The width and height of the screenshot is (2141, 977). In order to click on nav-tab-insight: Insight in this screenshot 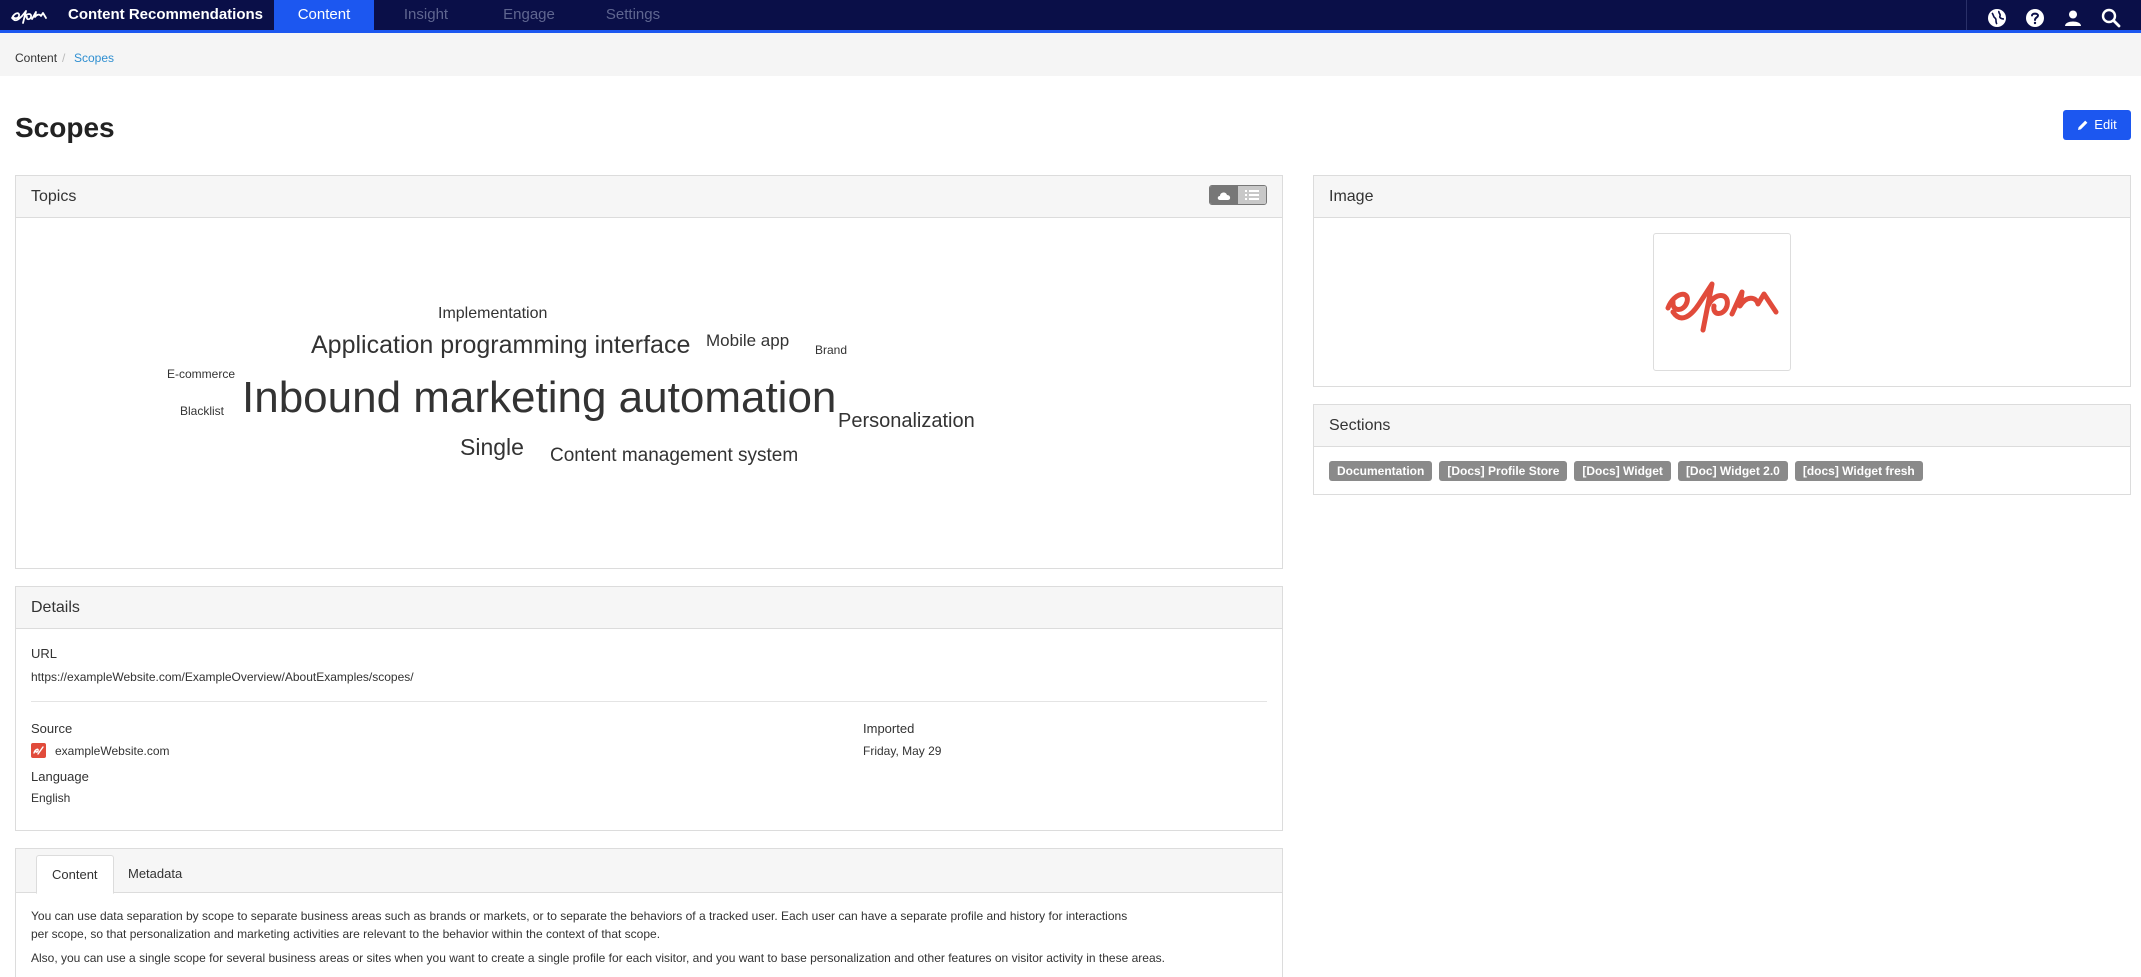, I will do `click(426, 15)`.